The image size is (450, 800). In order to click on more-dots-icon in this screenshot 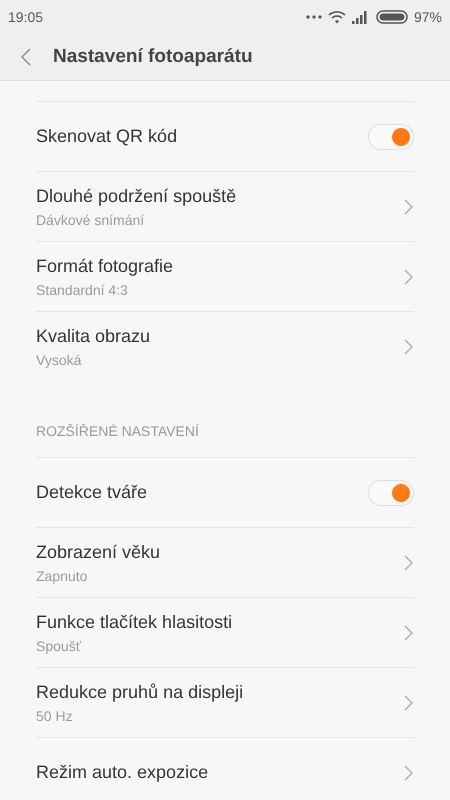, I will do `click(314, 17)`.